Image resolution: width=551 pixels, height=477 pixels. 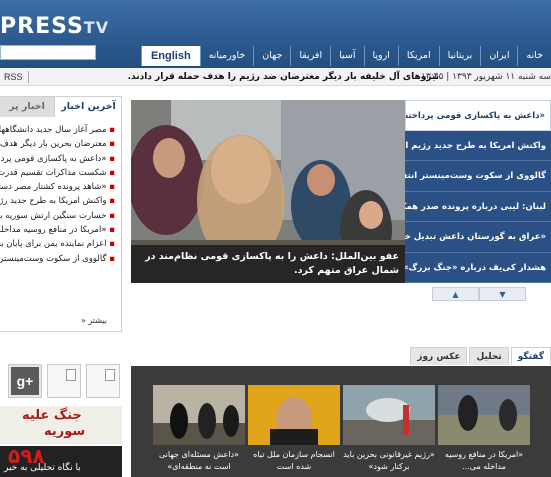 What do you see at coordinates (87, 107) in the screenshot?
I see `tab-latest-news: آخرین اخبار` at bounding box center [87, 107].